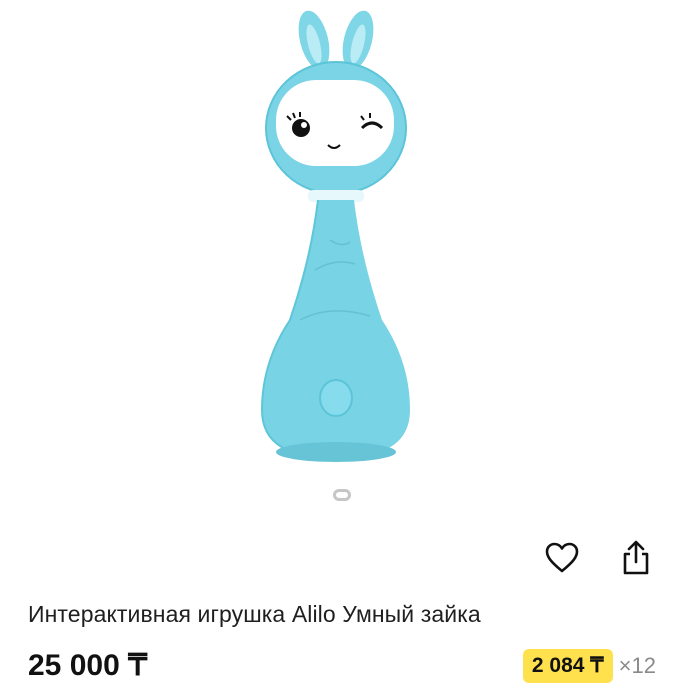 The height and width of the screenshot is (699, 684). What do you see at coordinates (599, 558) in the screenshot?
I see `product-actions` at bounding box center [599, 558].